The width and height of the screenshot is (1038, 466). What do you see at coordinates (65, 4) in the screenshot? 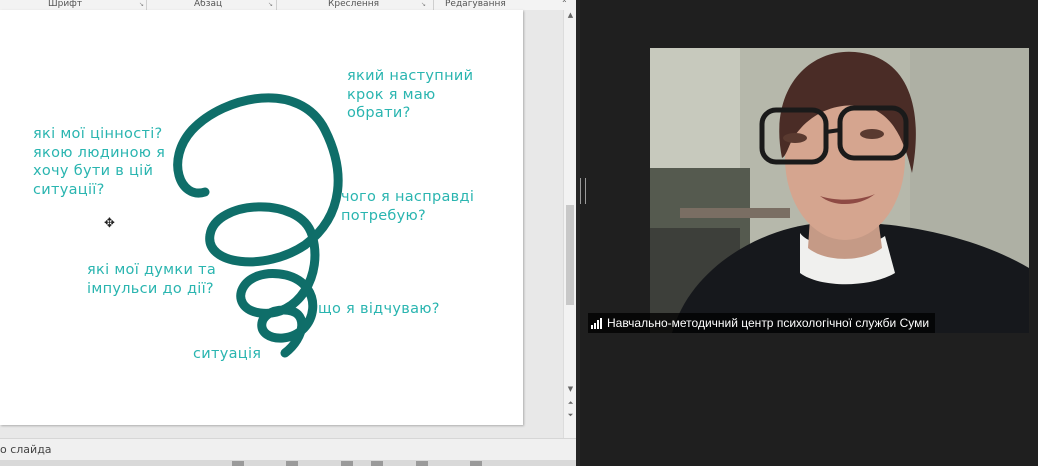
I see `ribbon-group-font: Шрифт` at bounding box center [65, 4].